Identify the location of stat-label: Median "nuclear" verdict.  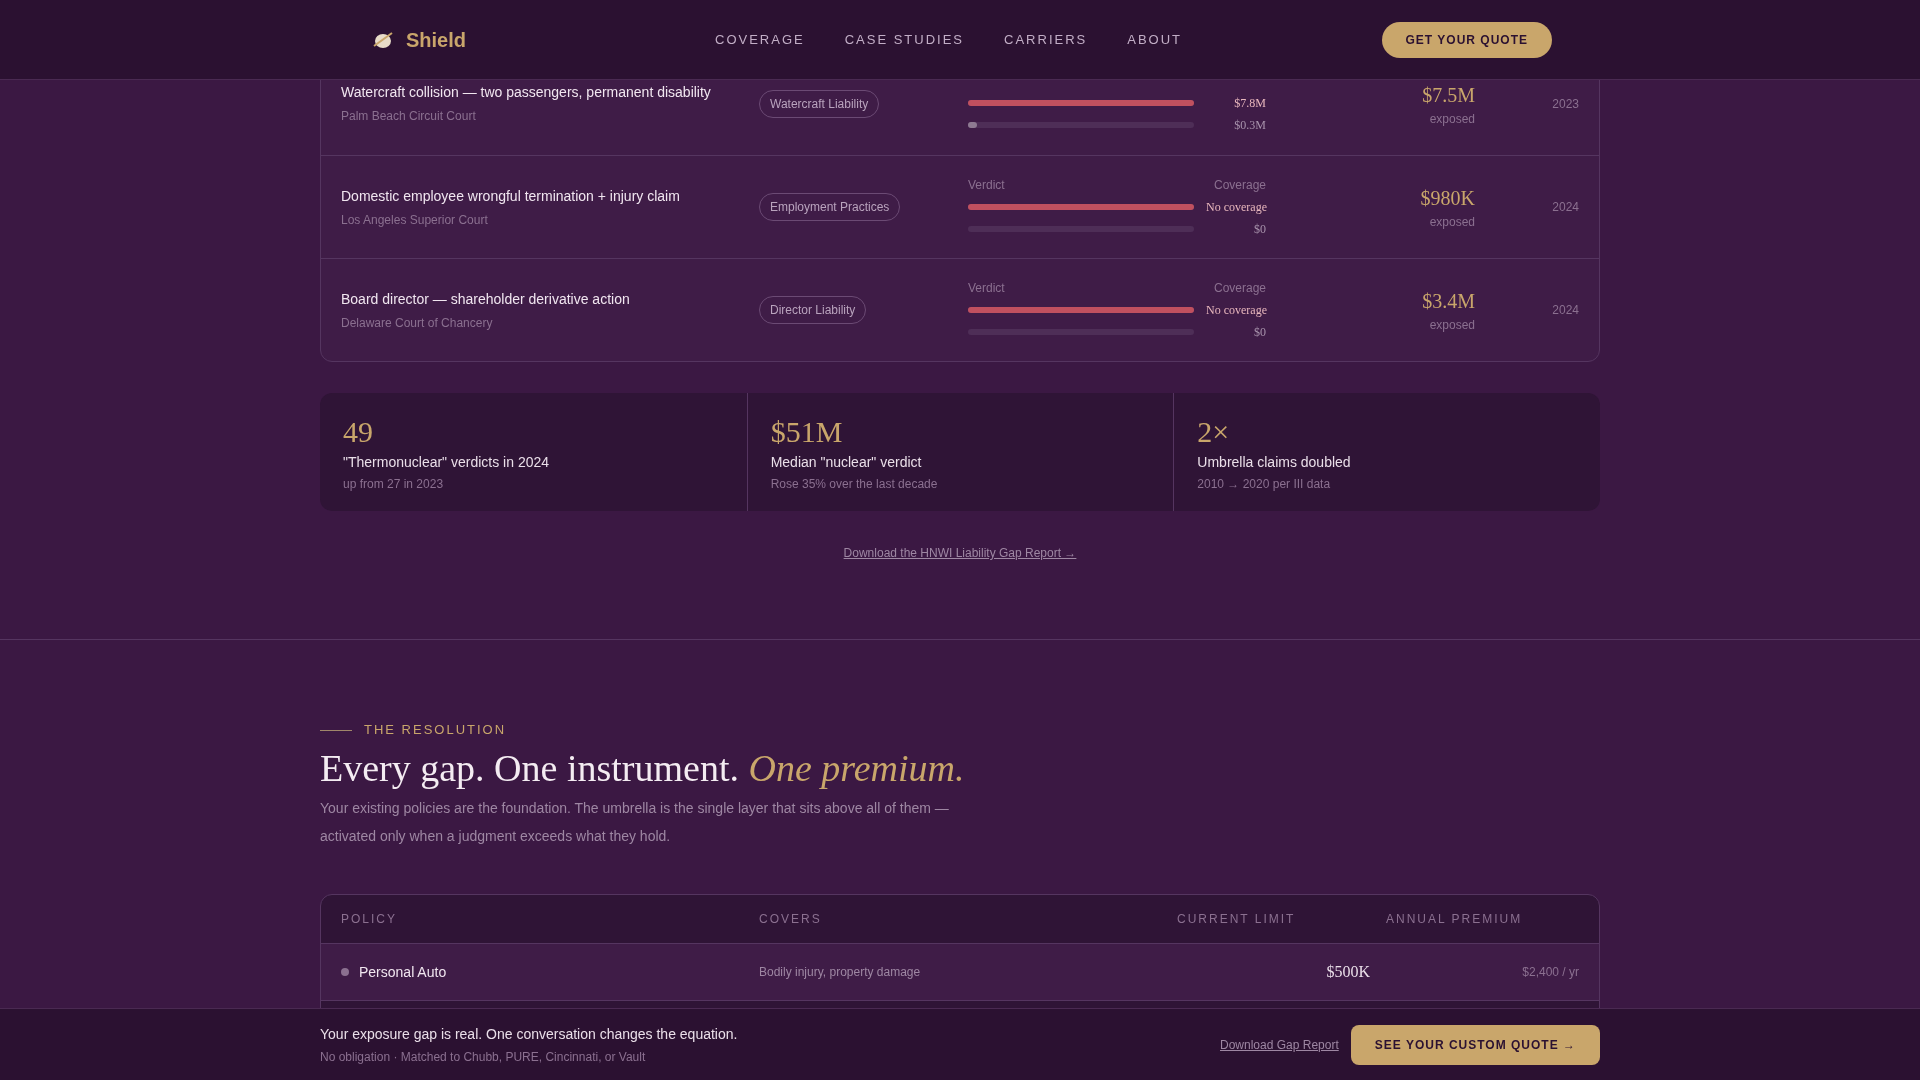
(846, 462).